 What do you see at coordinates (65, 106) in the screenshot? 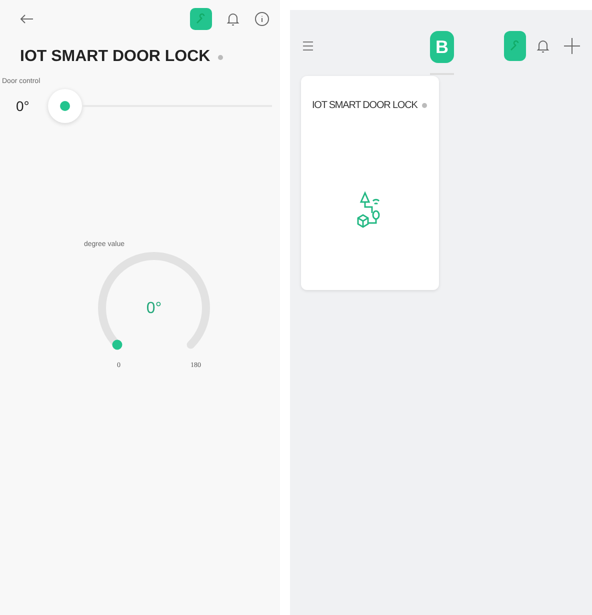
I see `slider-thumb` at bounding box center [65, 106].